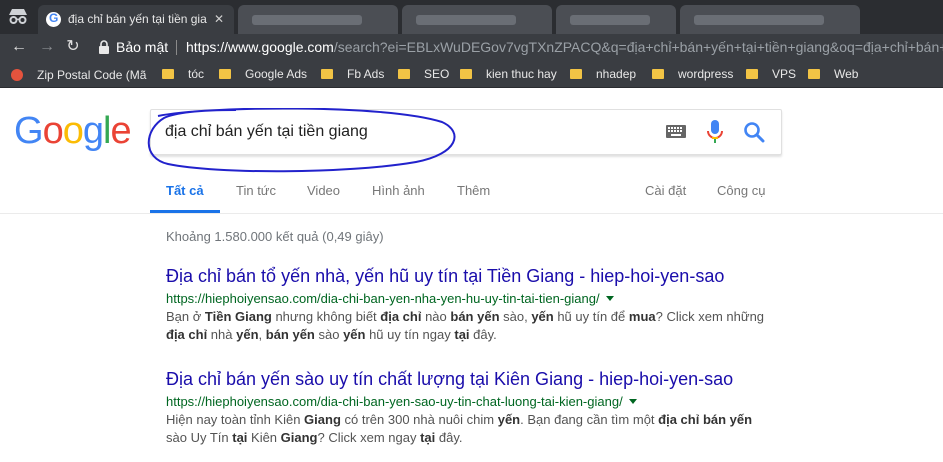 The image size is (943, 462). Describe the element at coordinates (78, 74) in the screenshot. I see `bookmark-zip-postal-code: Zip Postal Code (Mã` at that location.